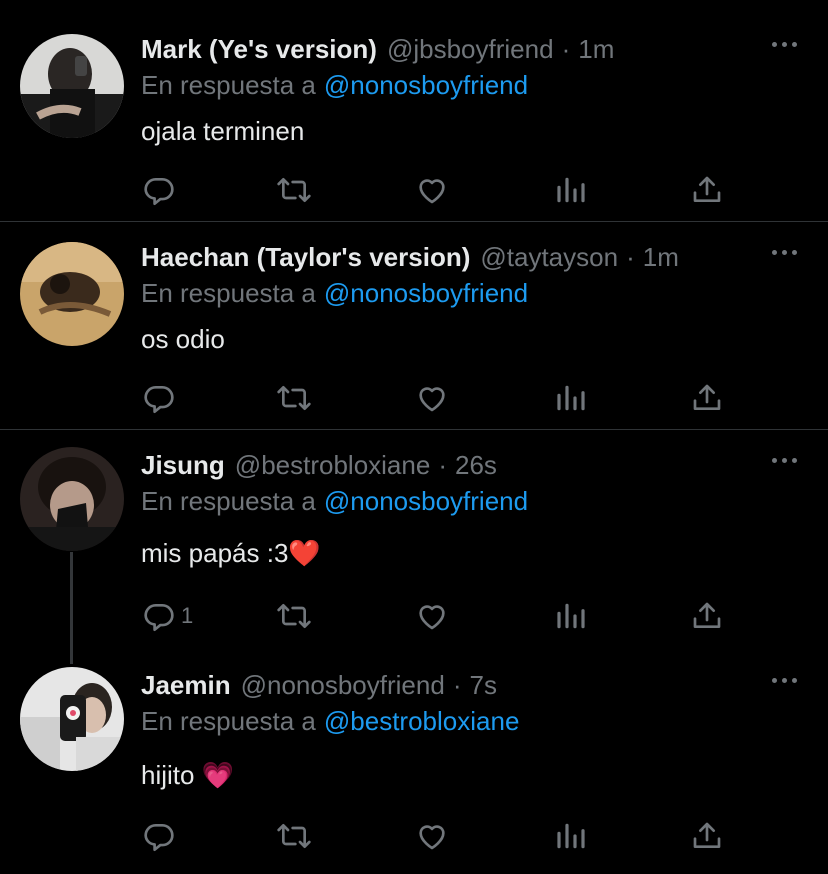 Image resolution: width=828 pixels, height=874 pixels. What do you see at coordinates (168, 775) in the screenshot?
I see `tweet-text: hijito` at bounding box center [168, 775].